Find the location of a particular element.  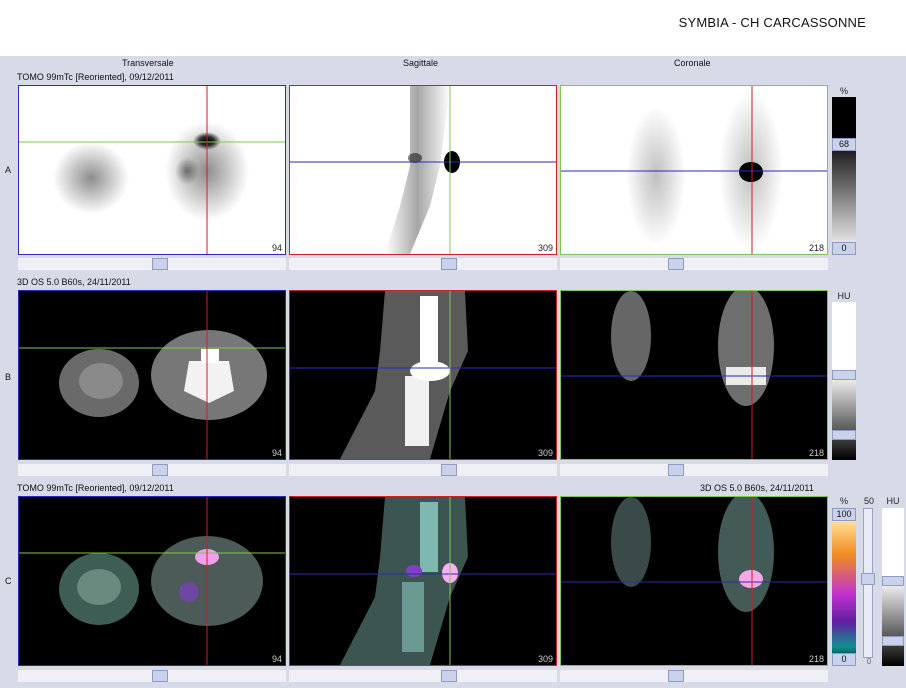

column-label-sagittale: Sagittale is located at coordinates (421, 63).